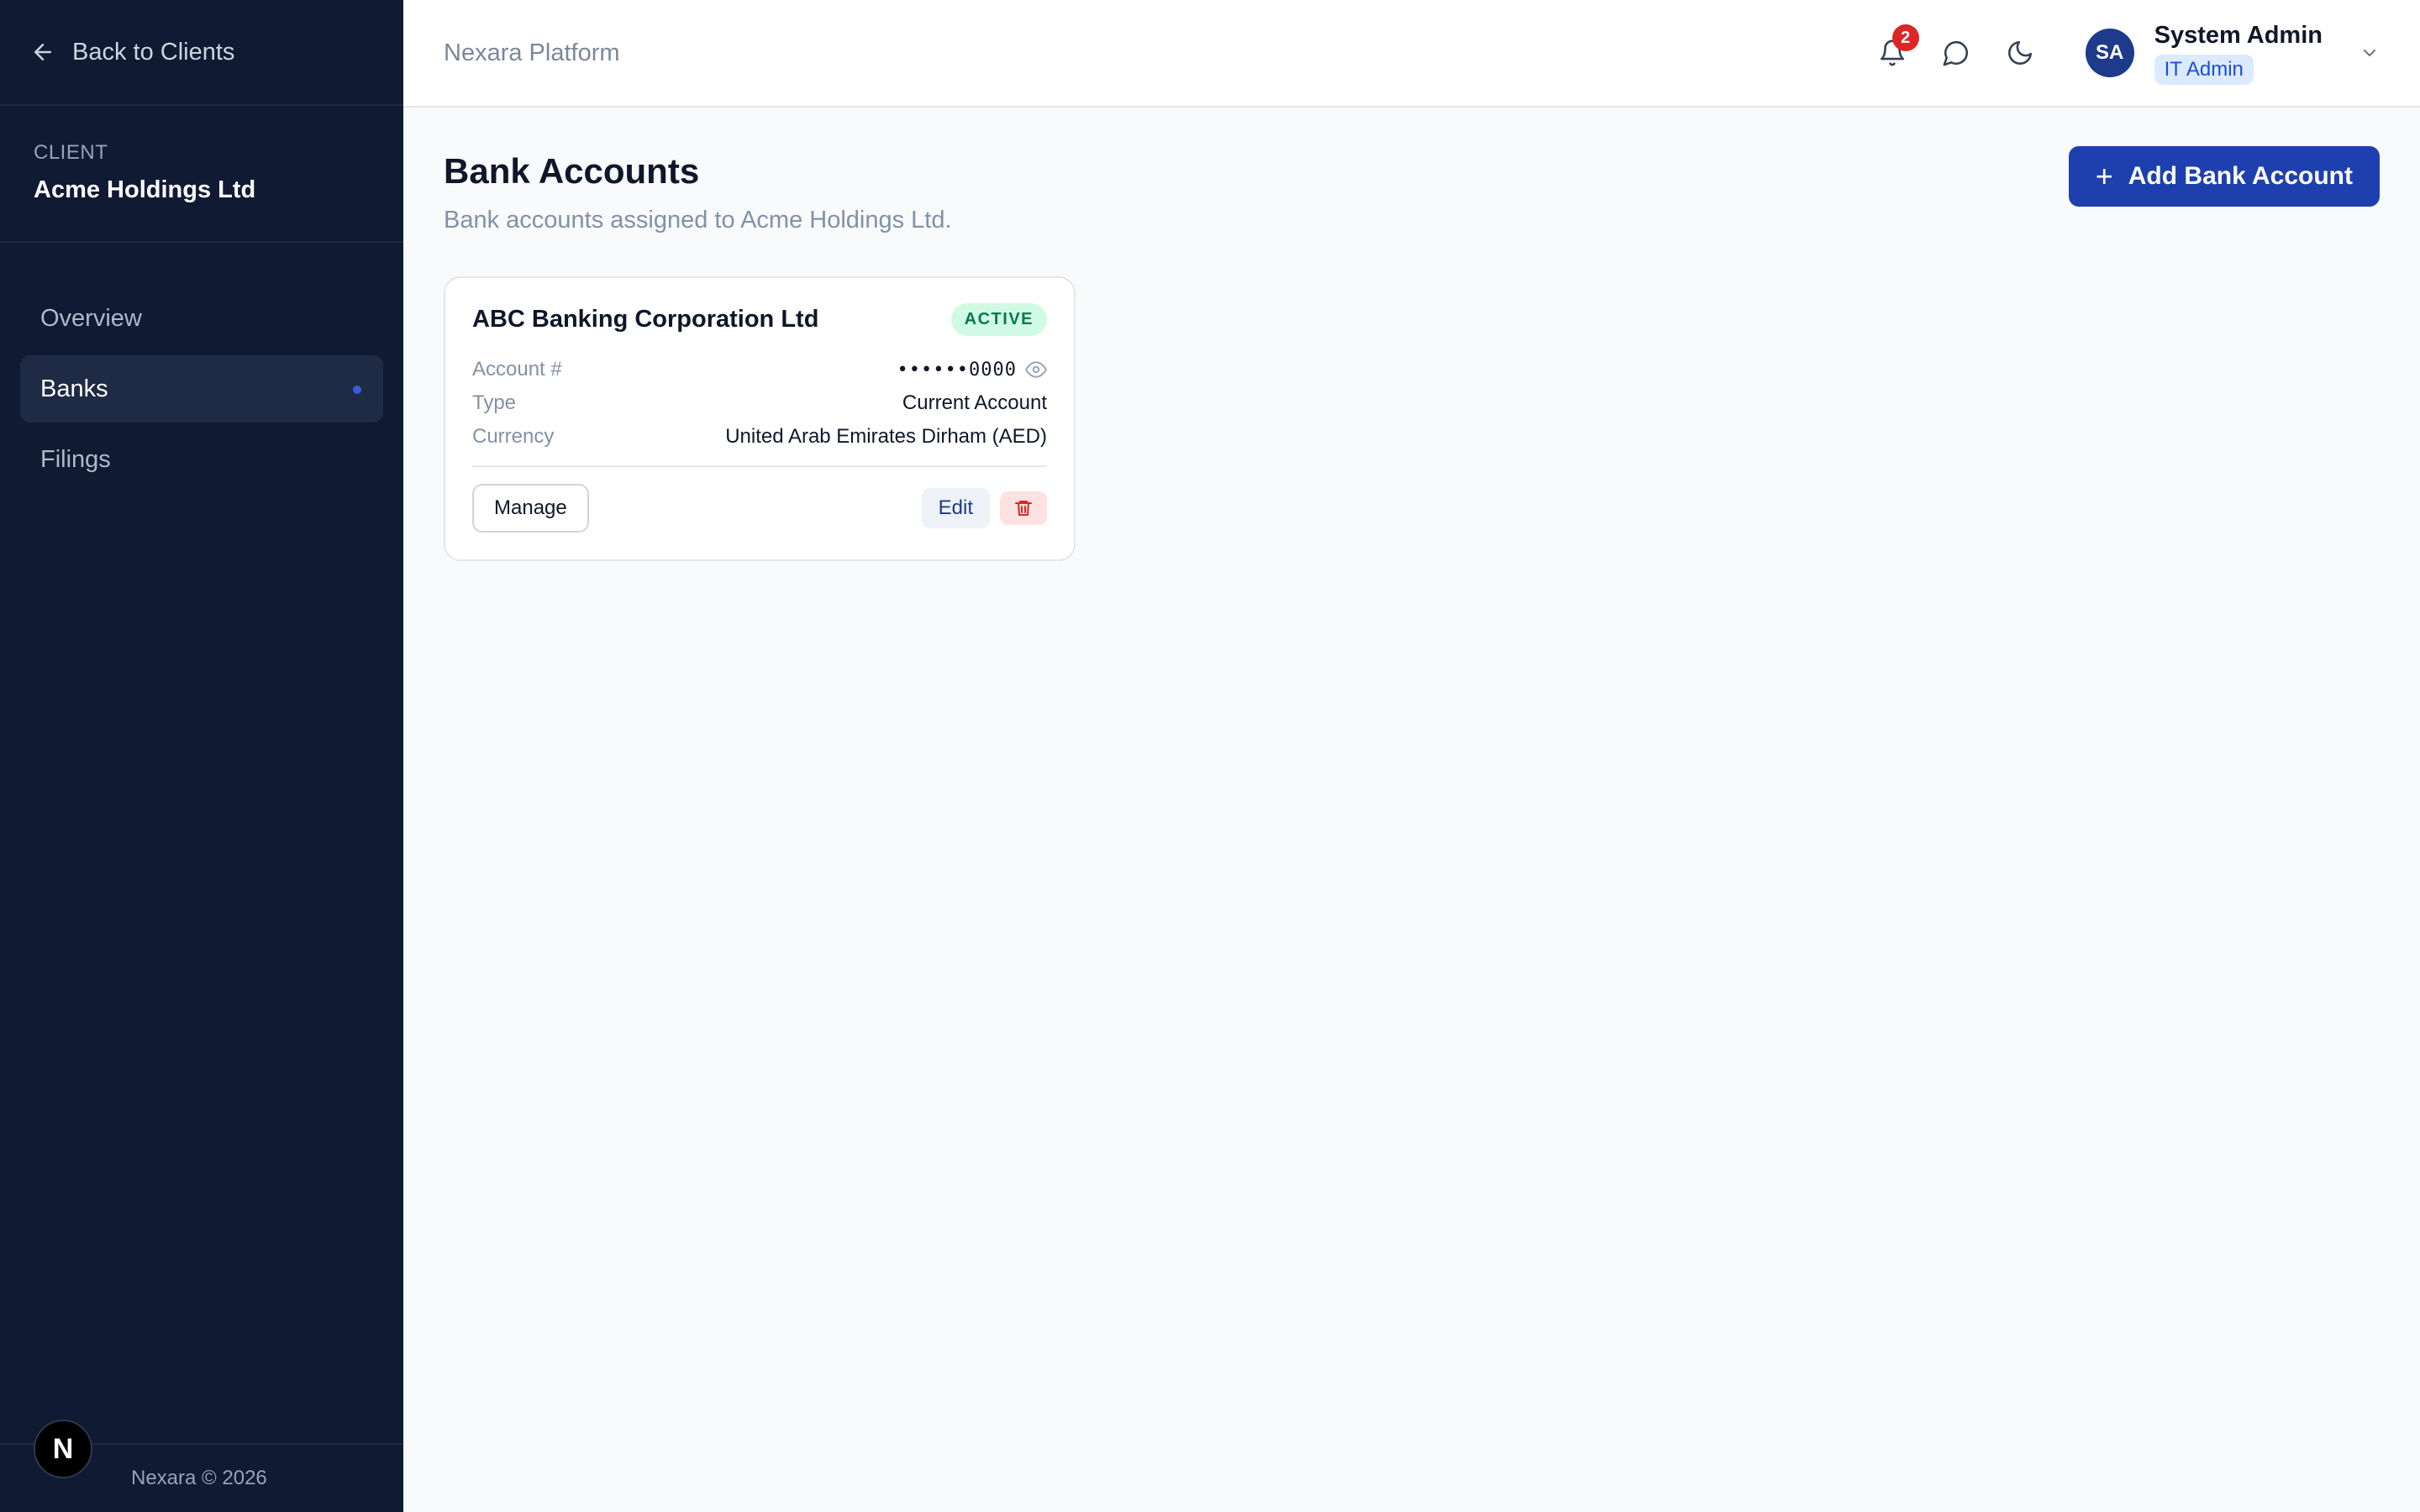 This screenshot has height=1512, width=2420. I want to click on sidebar-item-label: Overview, so click(91, 318).